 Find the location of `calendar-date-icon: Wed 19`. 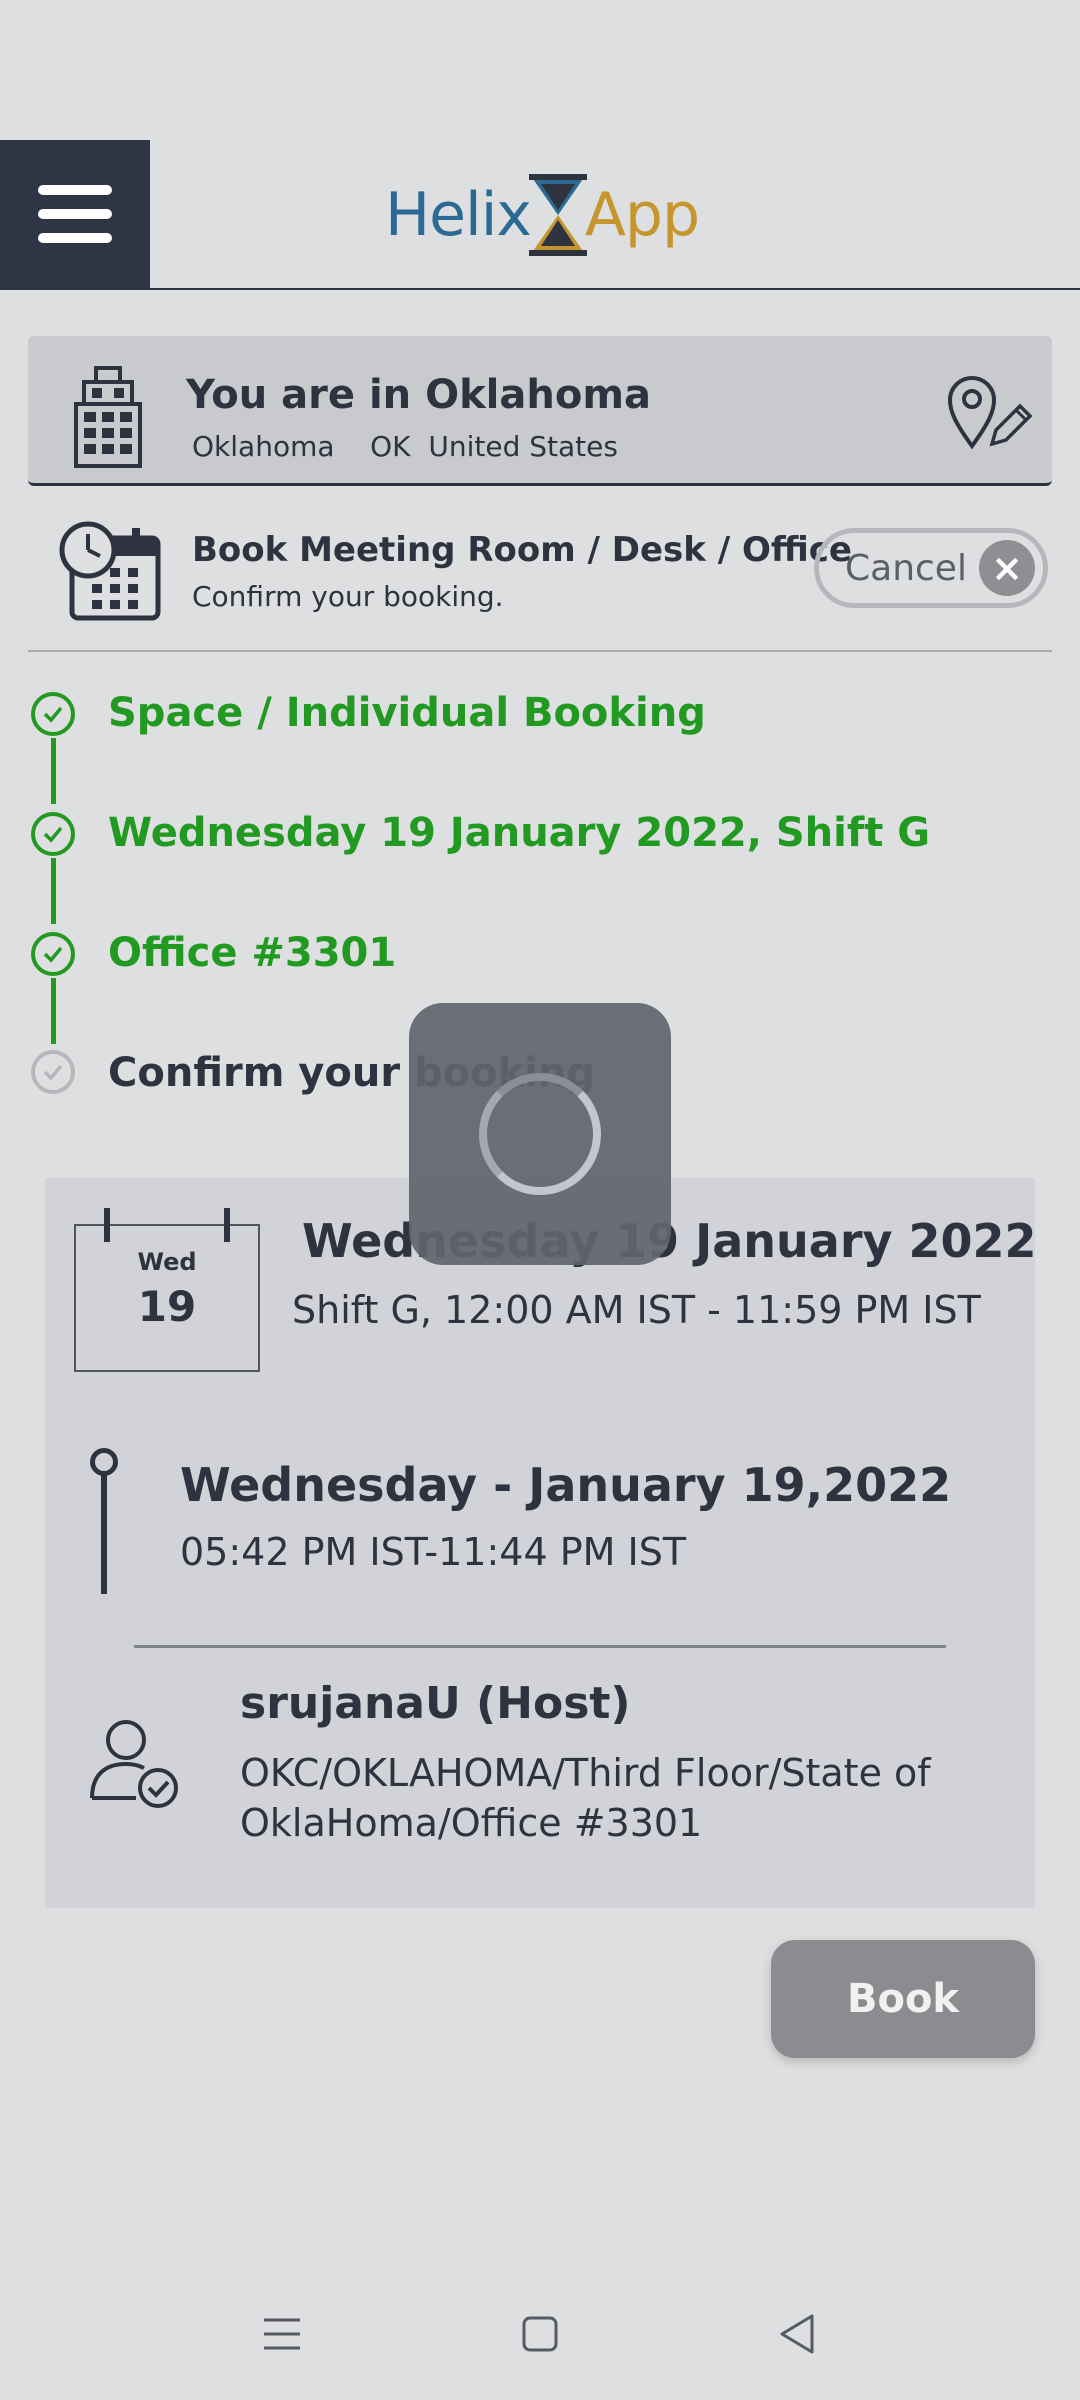

calendar-date-icon: Wed 19 is located at coordinates (167, 1290).